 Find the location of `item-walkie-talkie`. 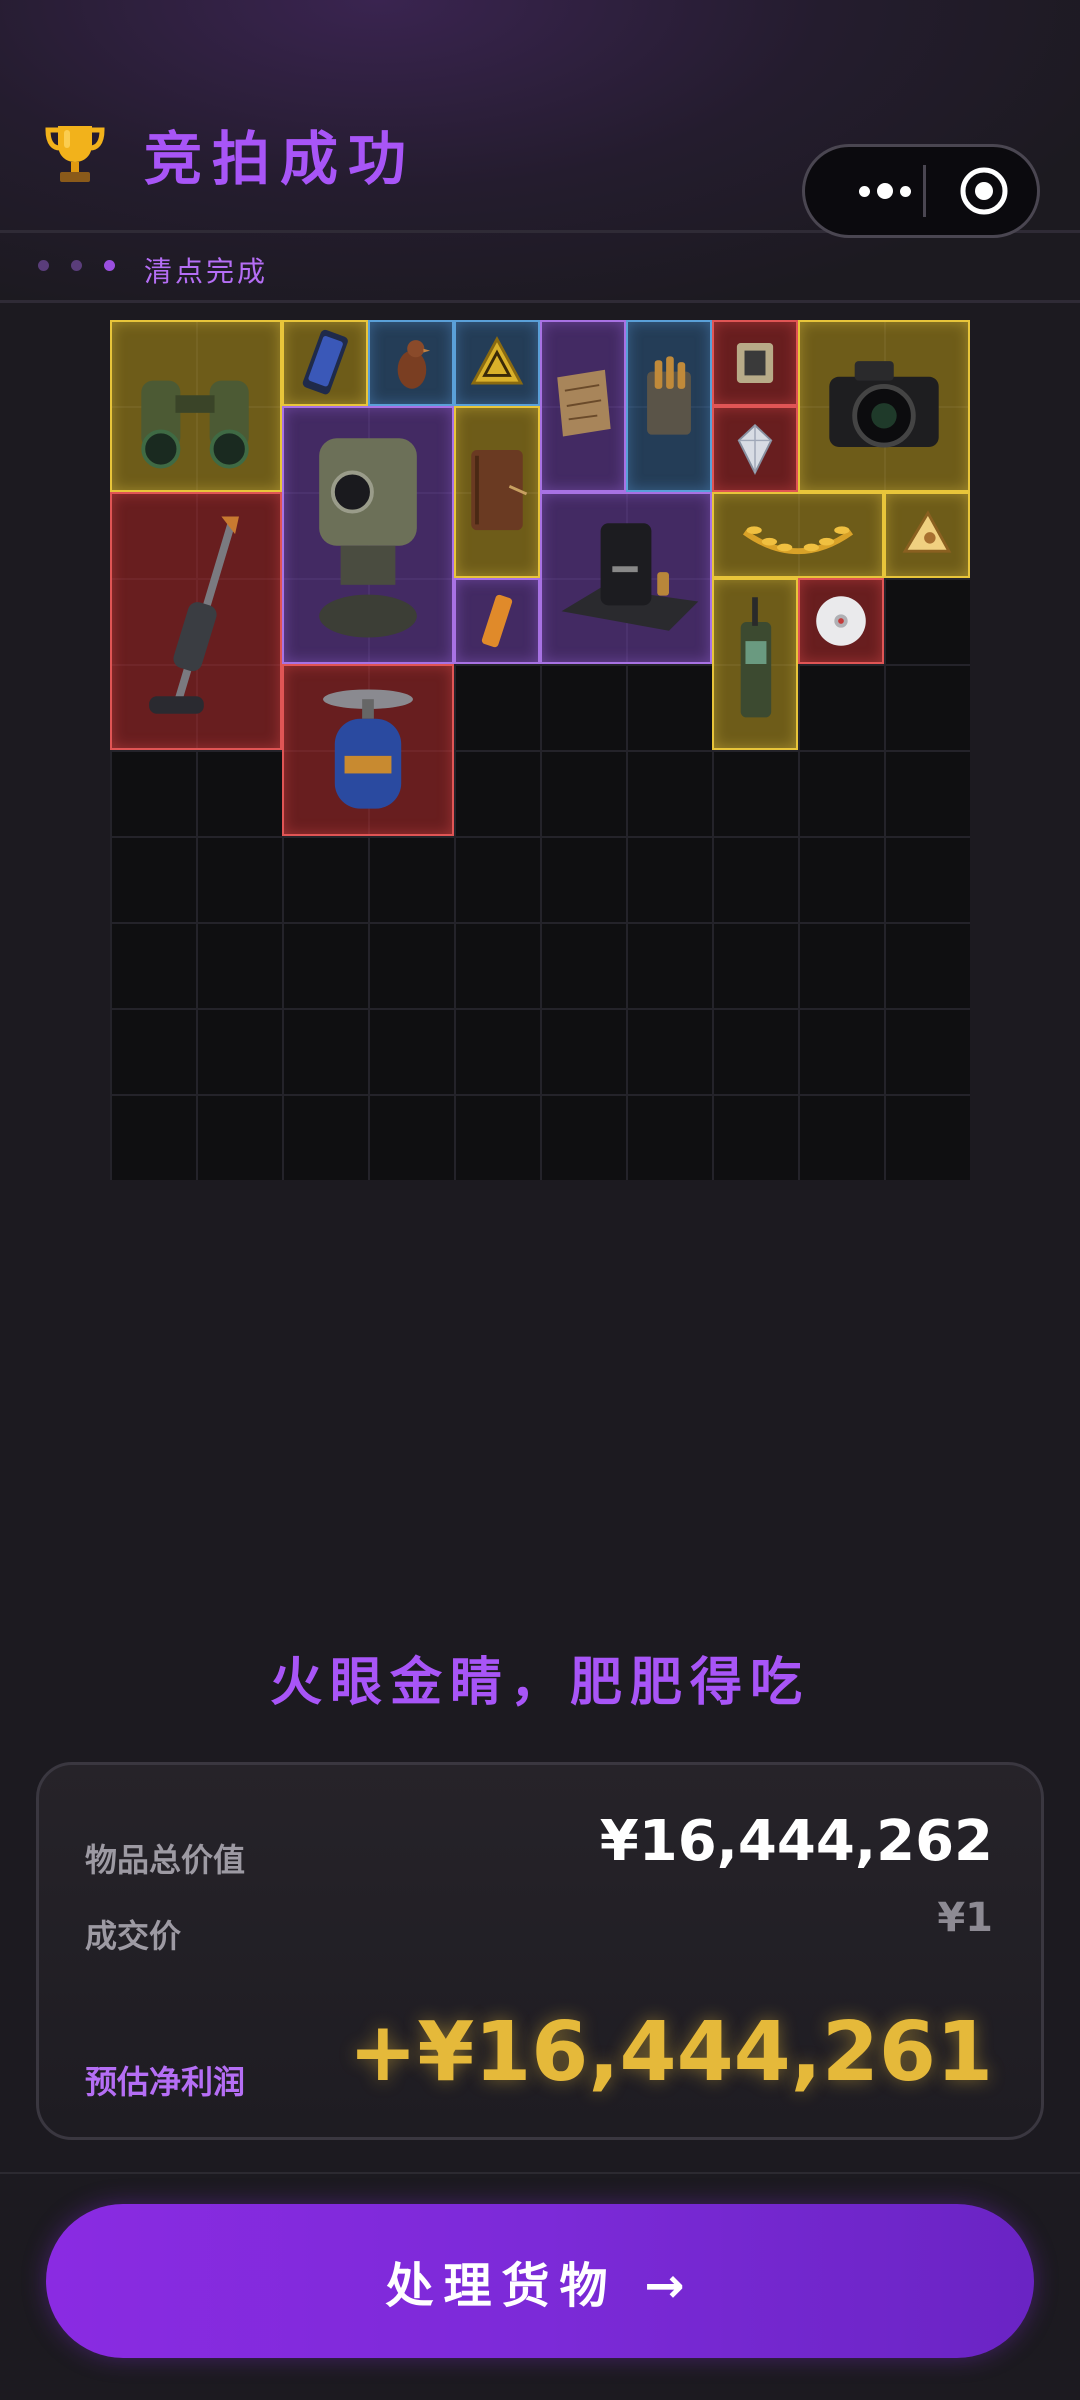

item-walkie-talkie is located at coordinates (755, 664).